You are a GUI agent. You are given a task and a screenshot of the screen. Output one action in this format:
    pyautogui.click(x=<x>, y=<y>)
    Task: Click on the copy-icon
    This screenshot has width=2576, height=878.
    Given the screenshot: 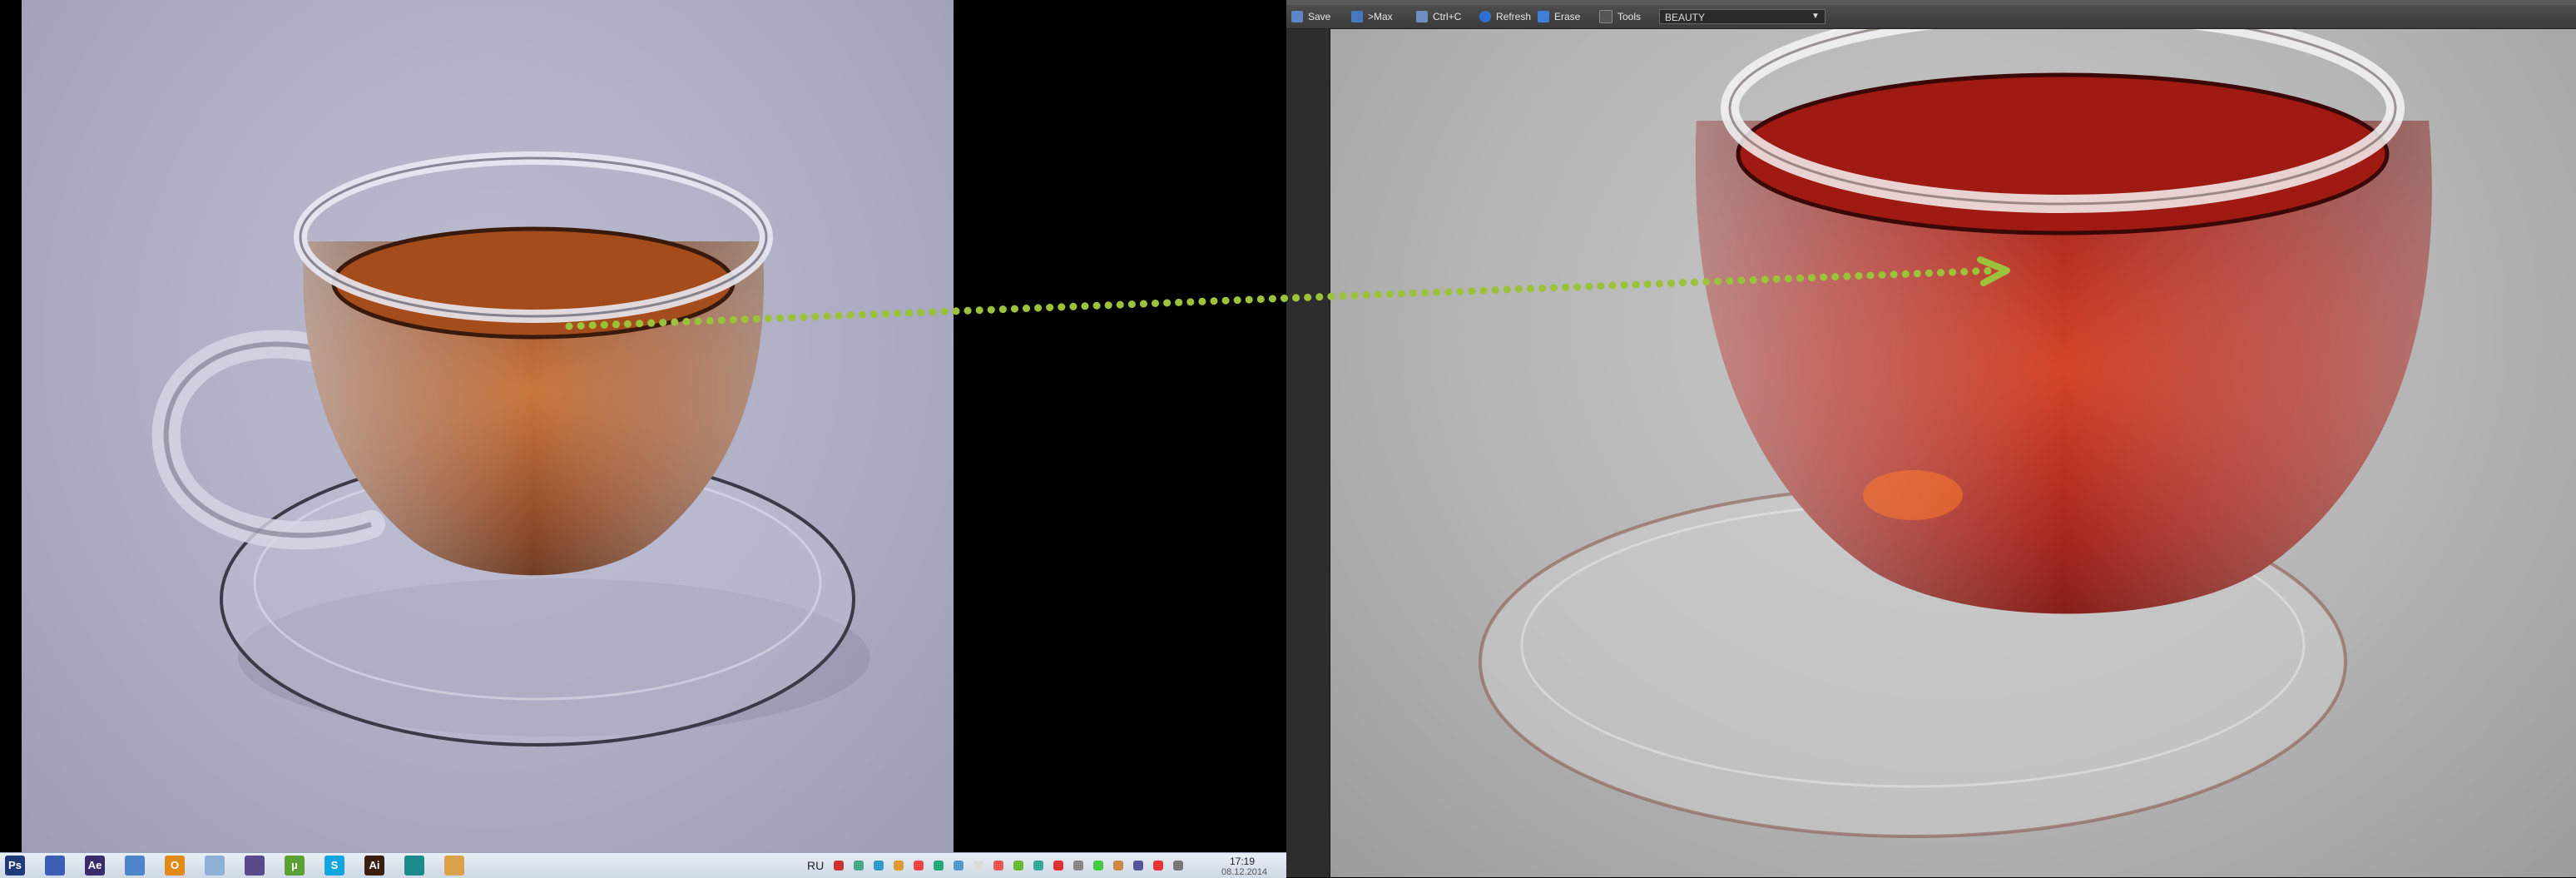 What is the action you would take?
    pyautogui.click(x=1422, y=16)
    